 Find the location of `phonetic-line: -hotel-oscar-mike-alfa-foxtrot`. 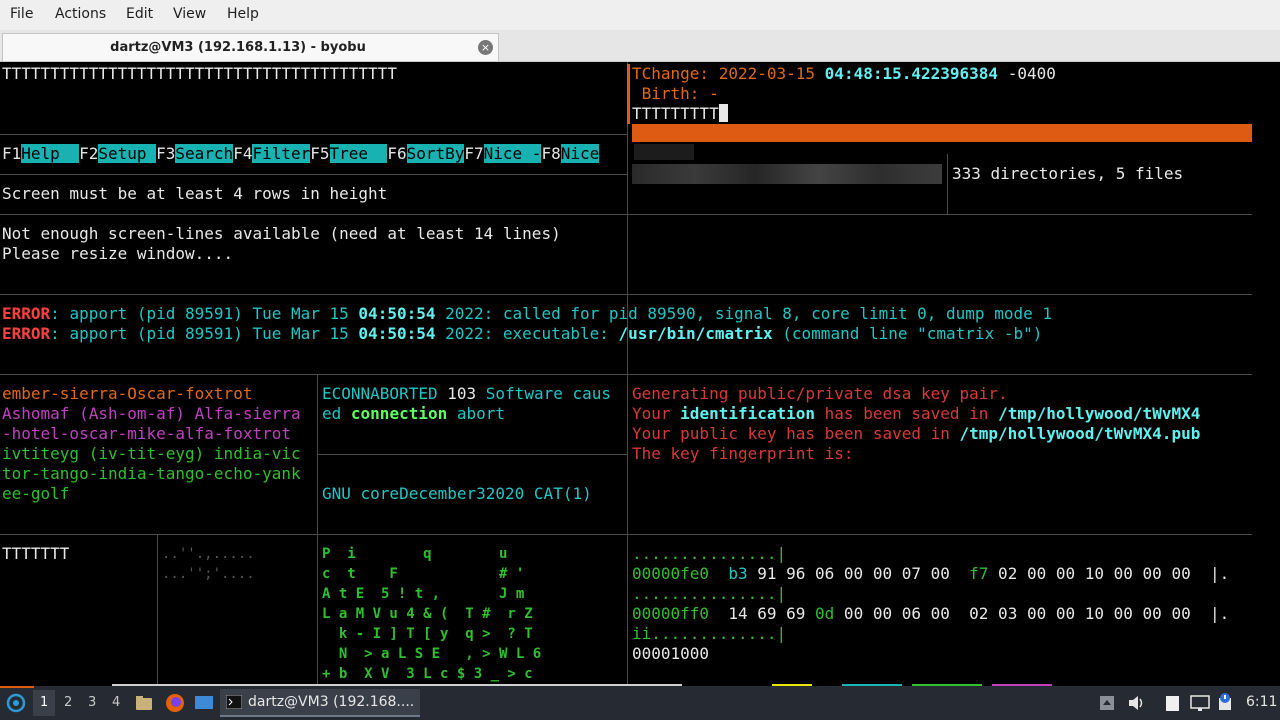

phonetic-line: -hotel-oscar-mike-alfa-foxtrot is located at coordinates (146, 433).